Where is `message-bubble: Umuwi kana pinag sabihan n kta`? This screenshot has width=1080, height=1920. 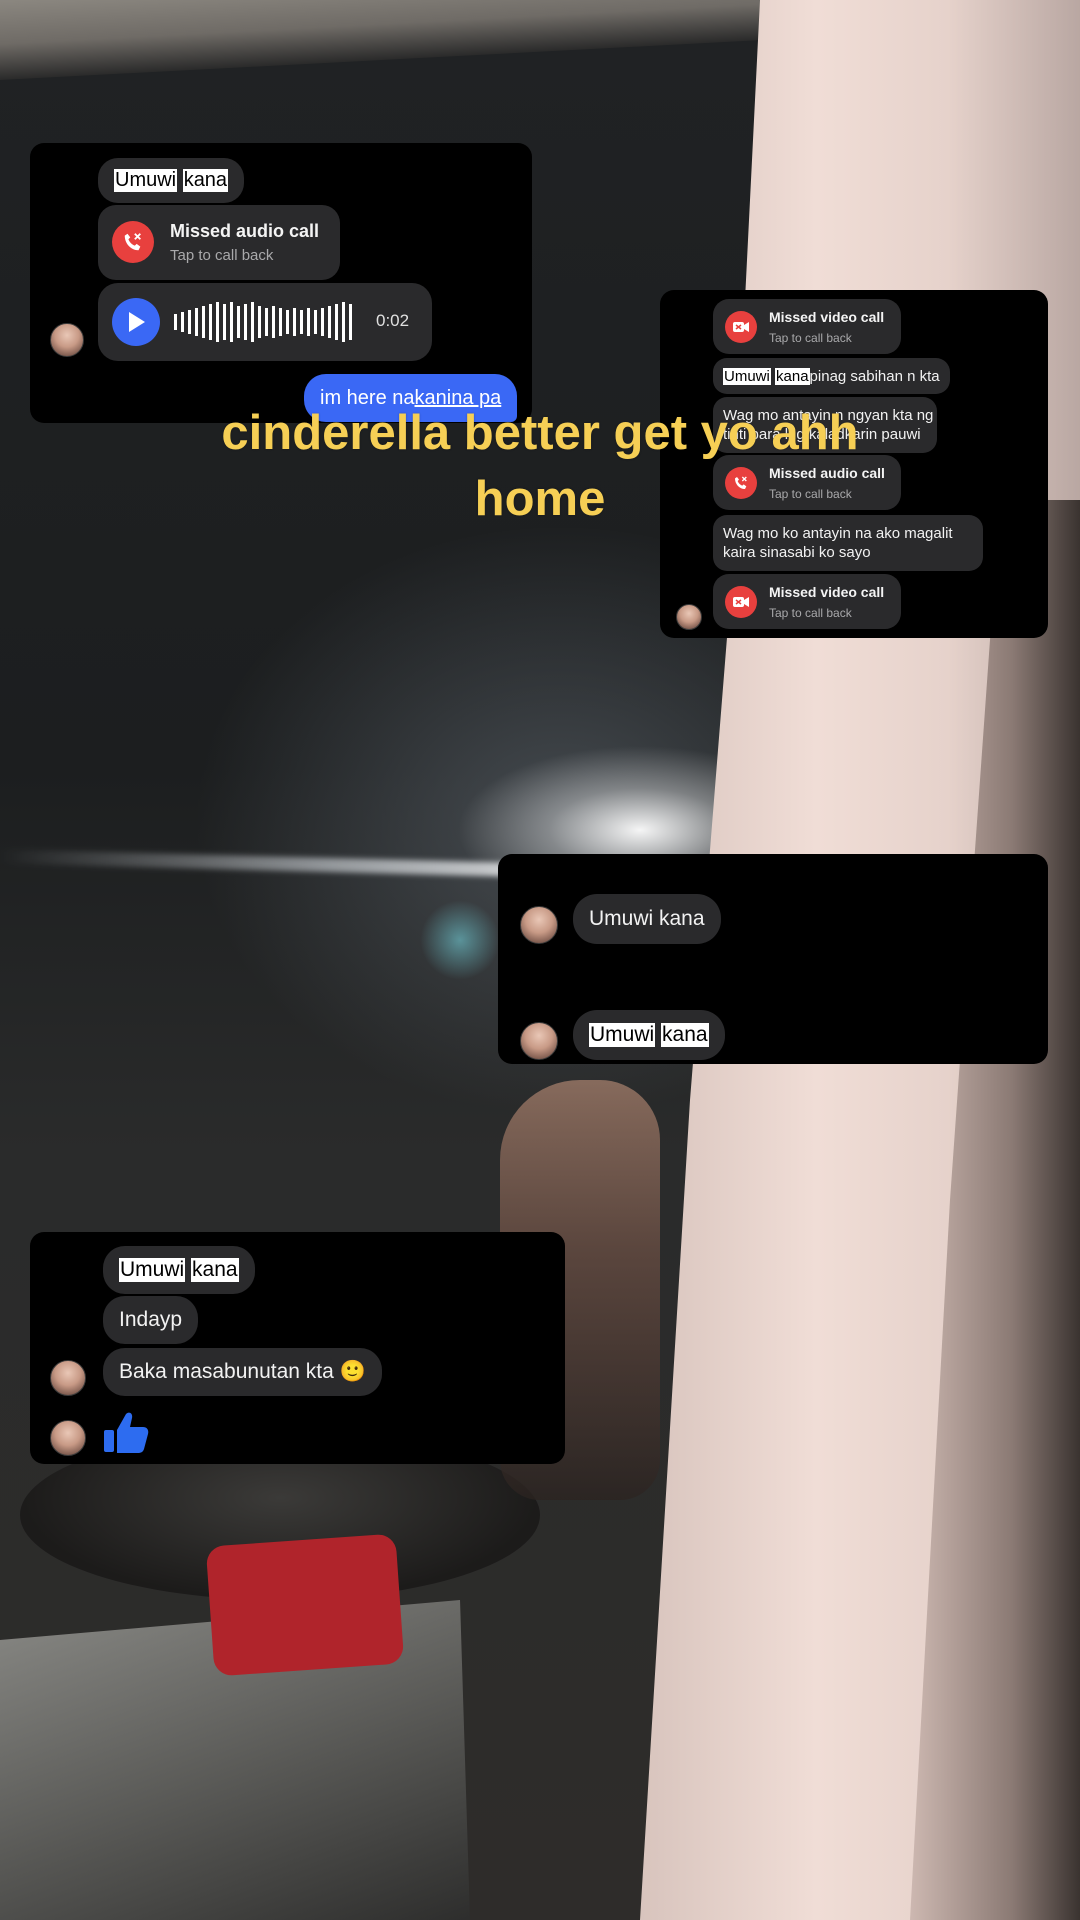 message-bubble: Umuwi kana pinag sabihan n kta is located at coordinates (831, 376).